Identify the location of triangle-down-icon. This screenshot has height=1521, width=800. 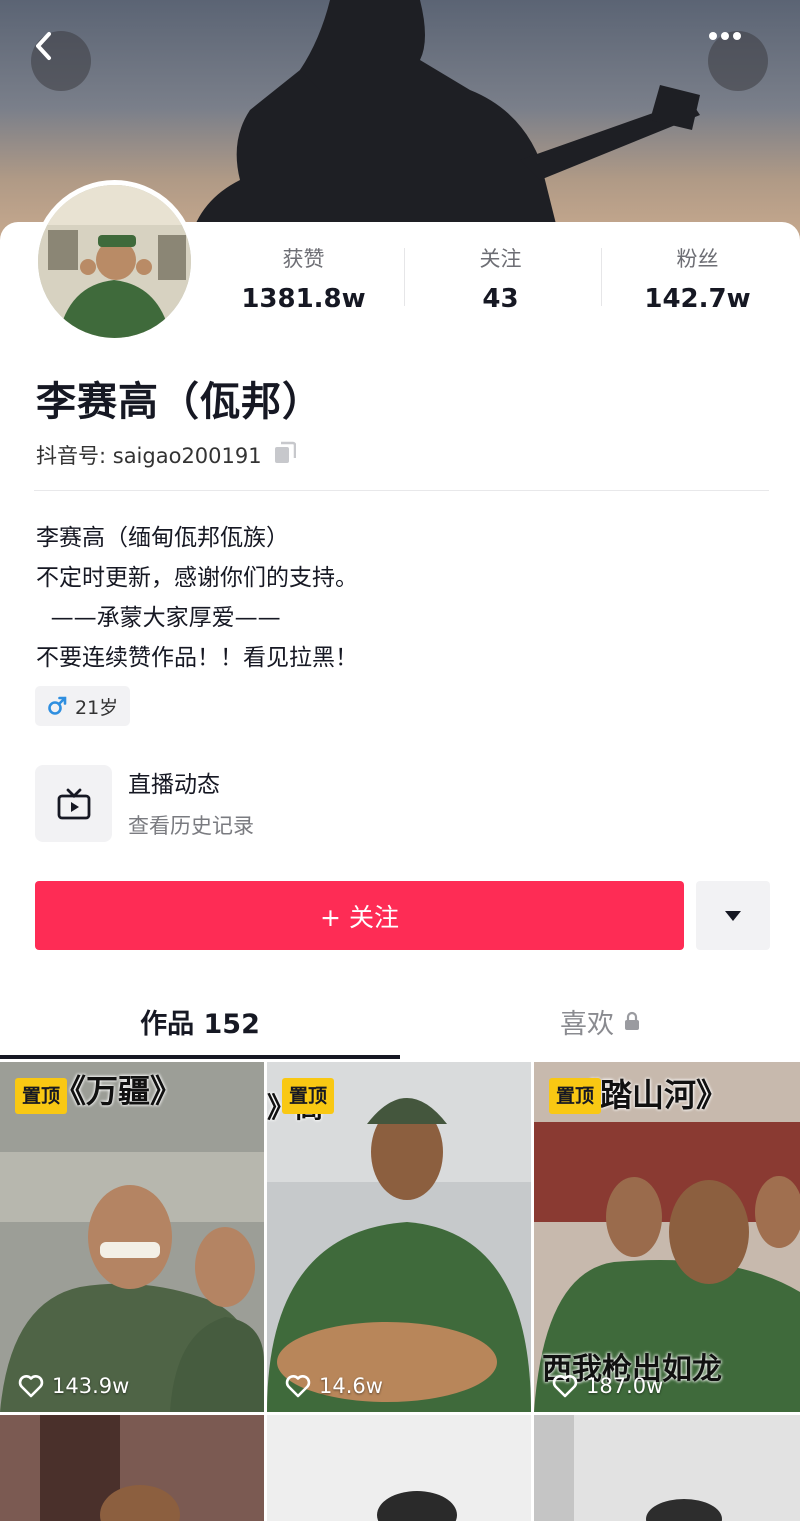
(733, 915).